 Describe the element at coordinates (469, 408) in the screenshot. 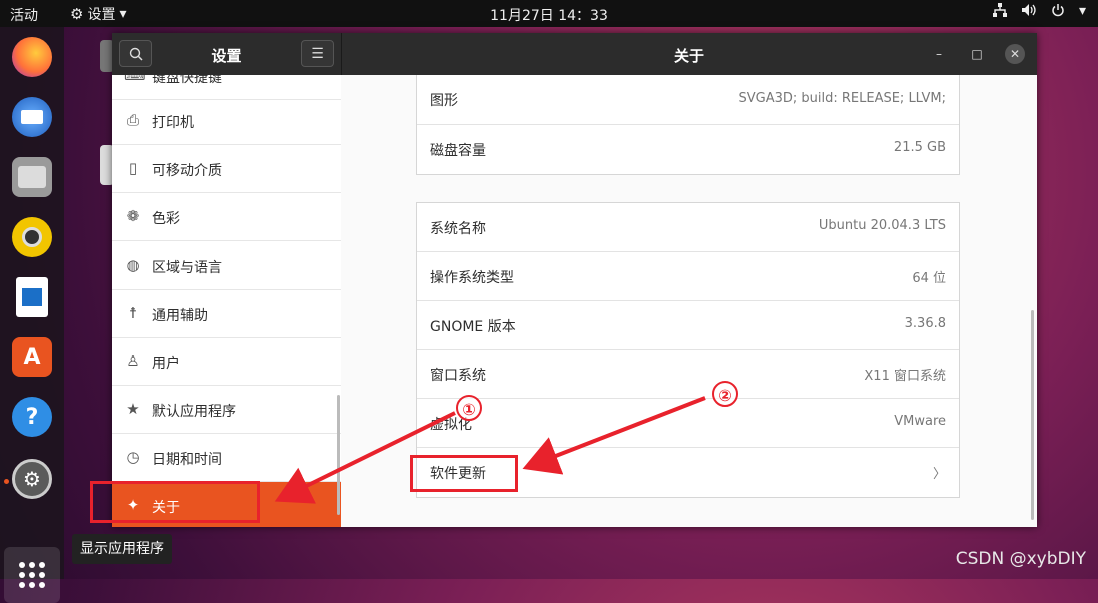

I see `annotation-marker-1: ①` at that location.